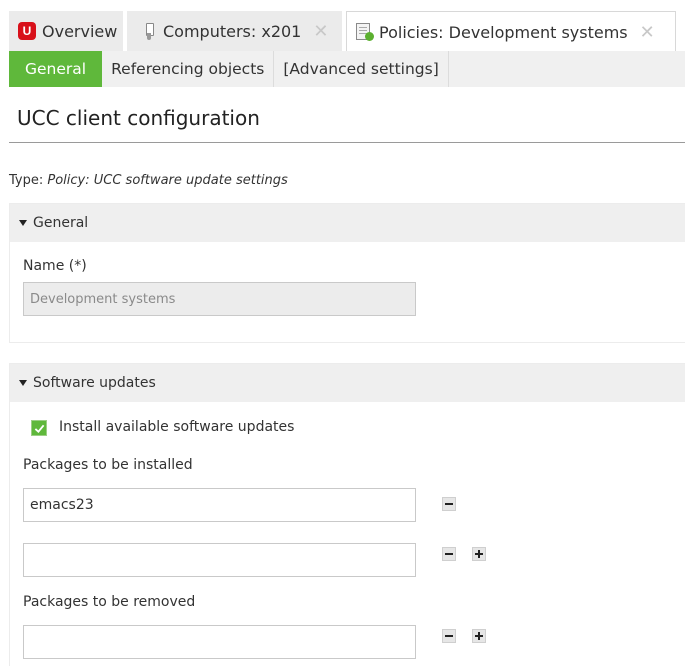 This screenshot has width=685, height=666. I want to click on policy-type-prefix: Type:, so click(28, 180).